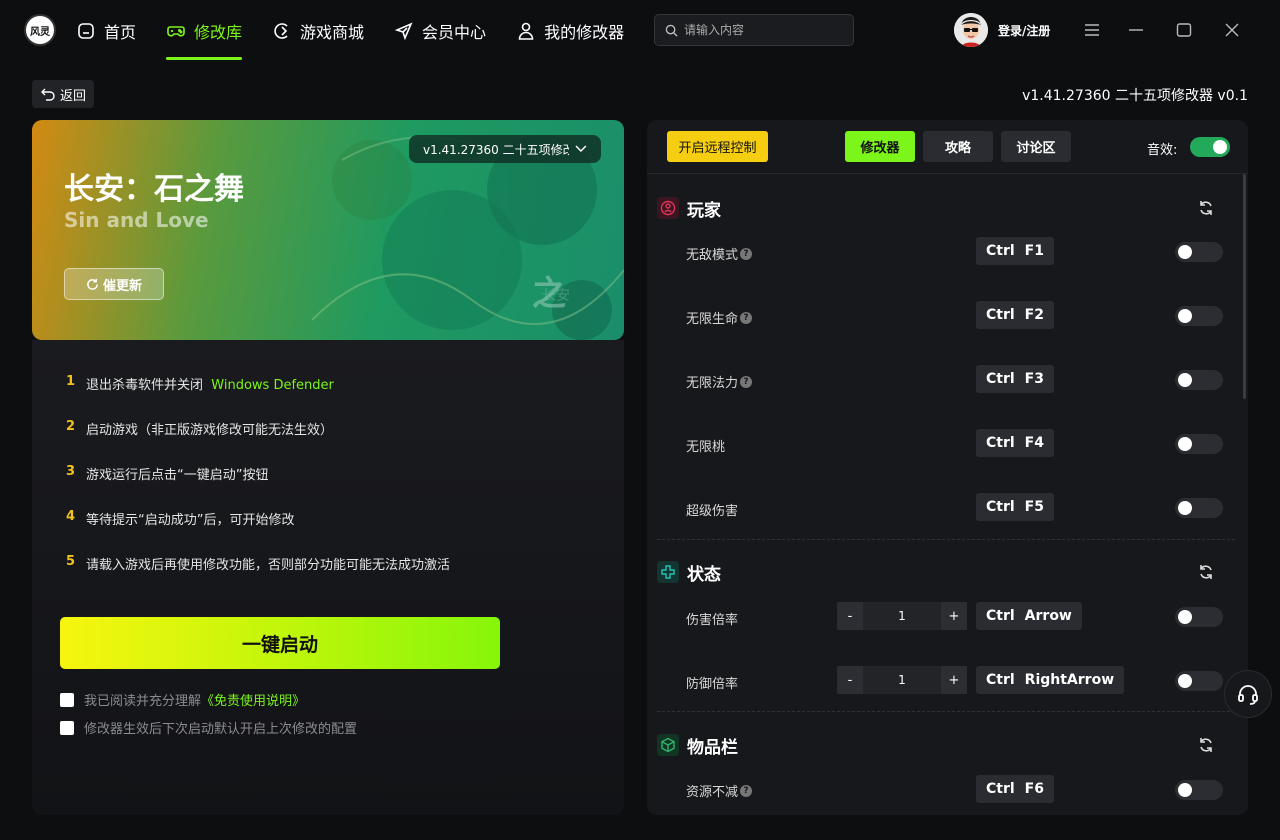  Describe the element at coordinates (942, 208) in the screenshot. I see `section-header-player: 玩家` at that location.